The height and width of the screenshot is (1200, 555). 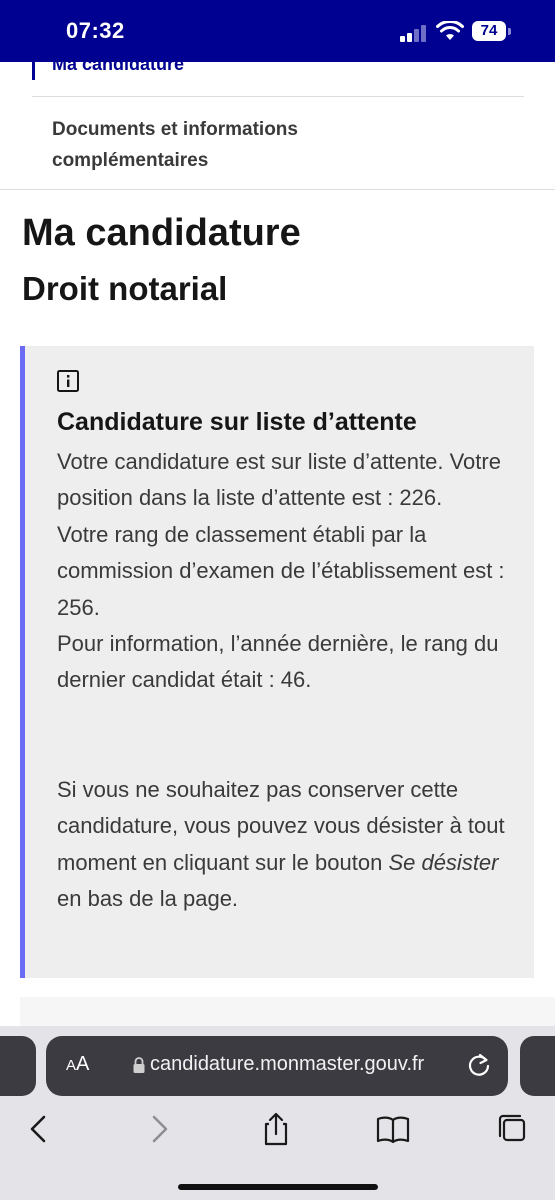 I want to click on page-subtitle: Droit notarial, so click(x=125, y=288).